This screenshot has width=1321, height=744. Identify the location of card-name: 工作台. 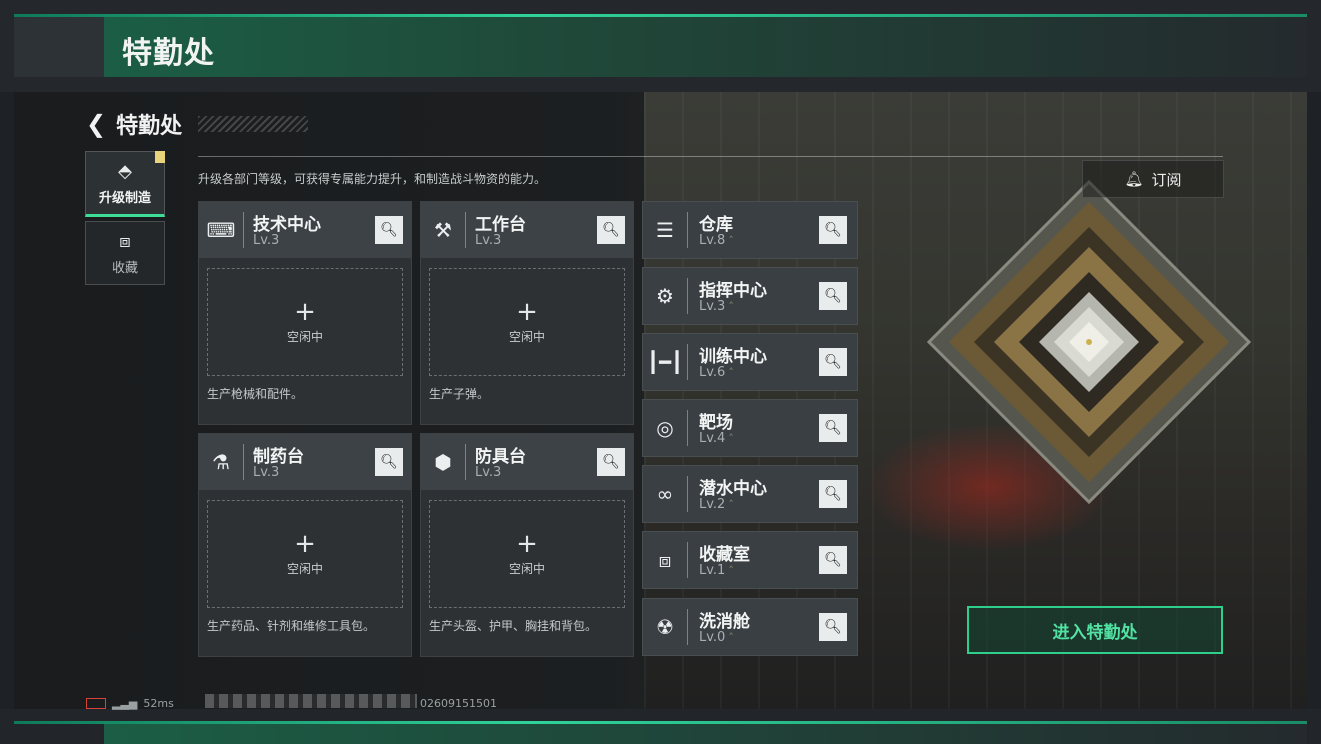
(500, 225).